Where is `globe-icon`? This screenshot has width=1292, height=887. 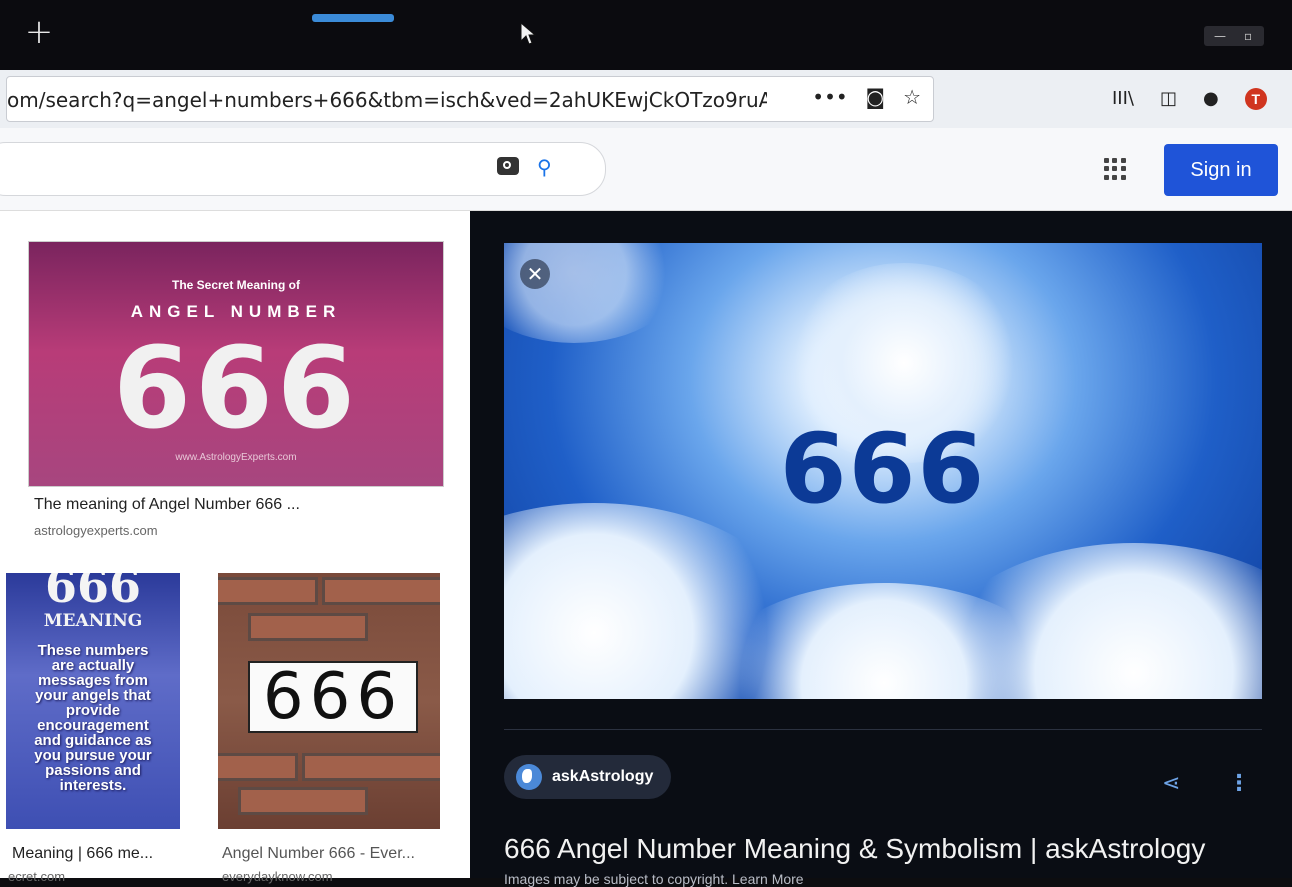
globe-icon is located at coordinates (529, 777).